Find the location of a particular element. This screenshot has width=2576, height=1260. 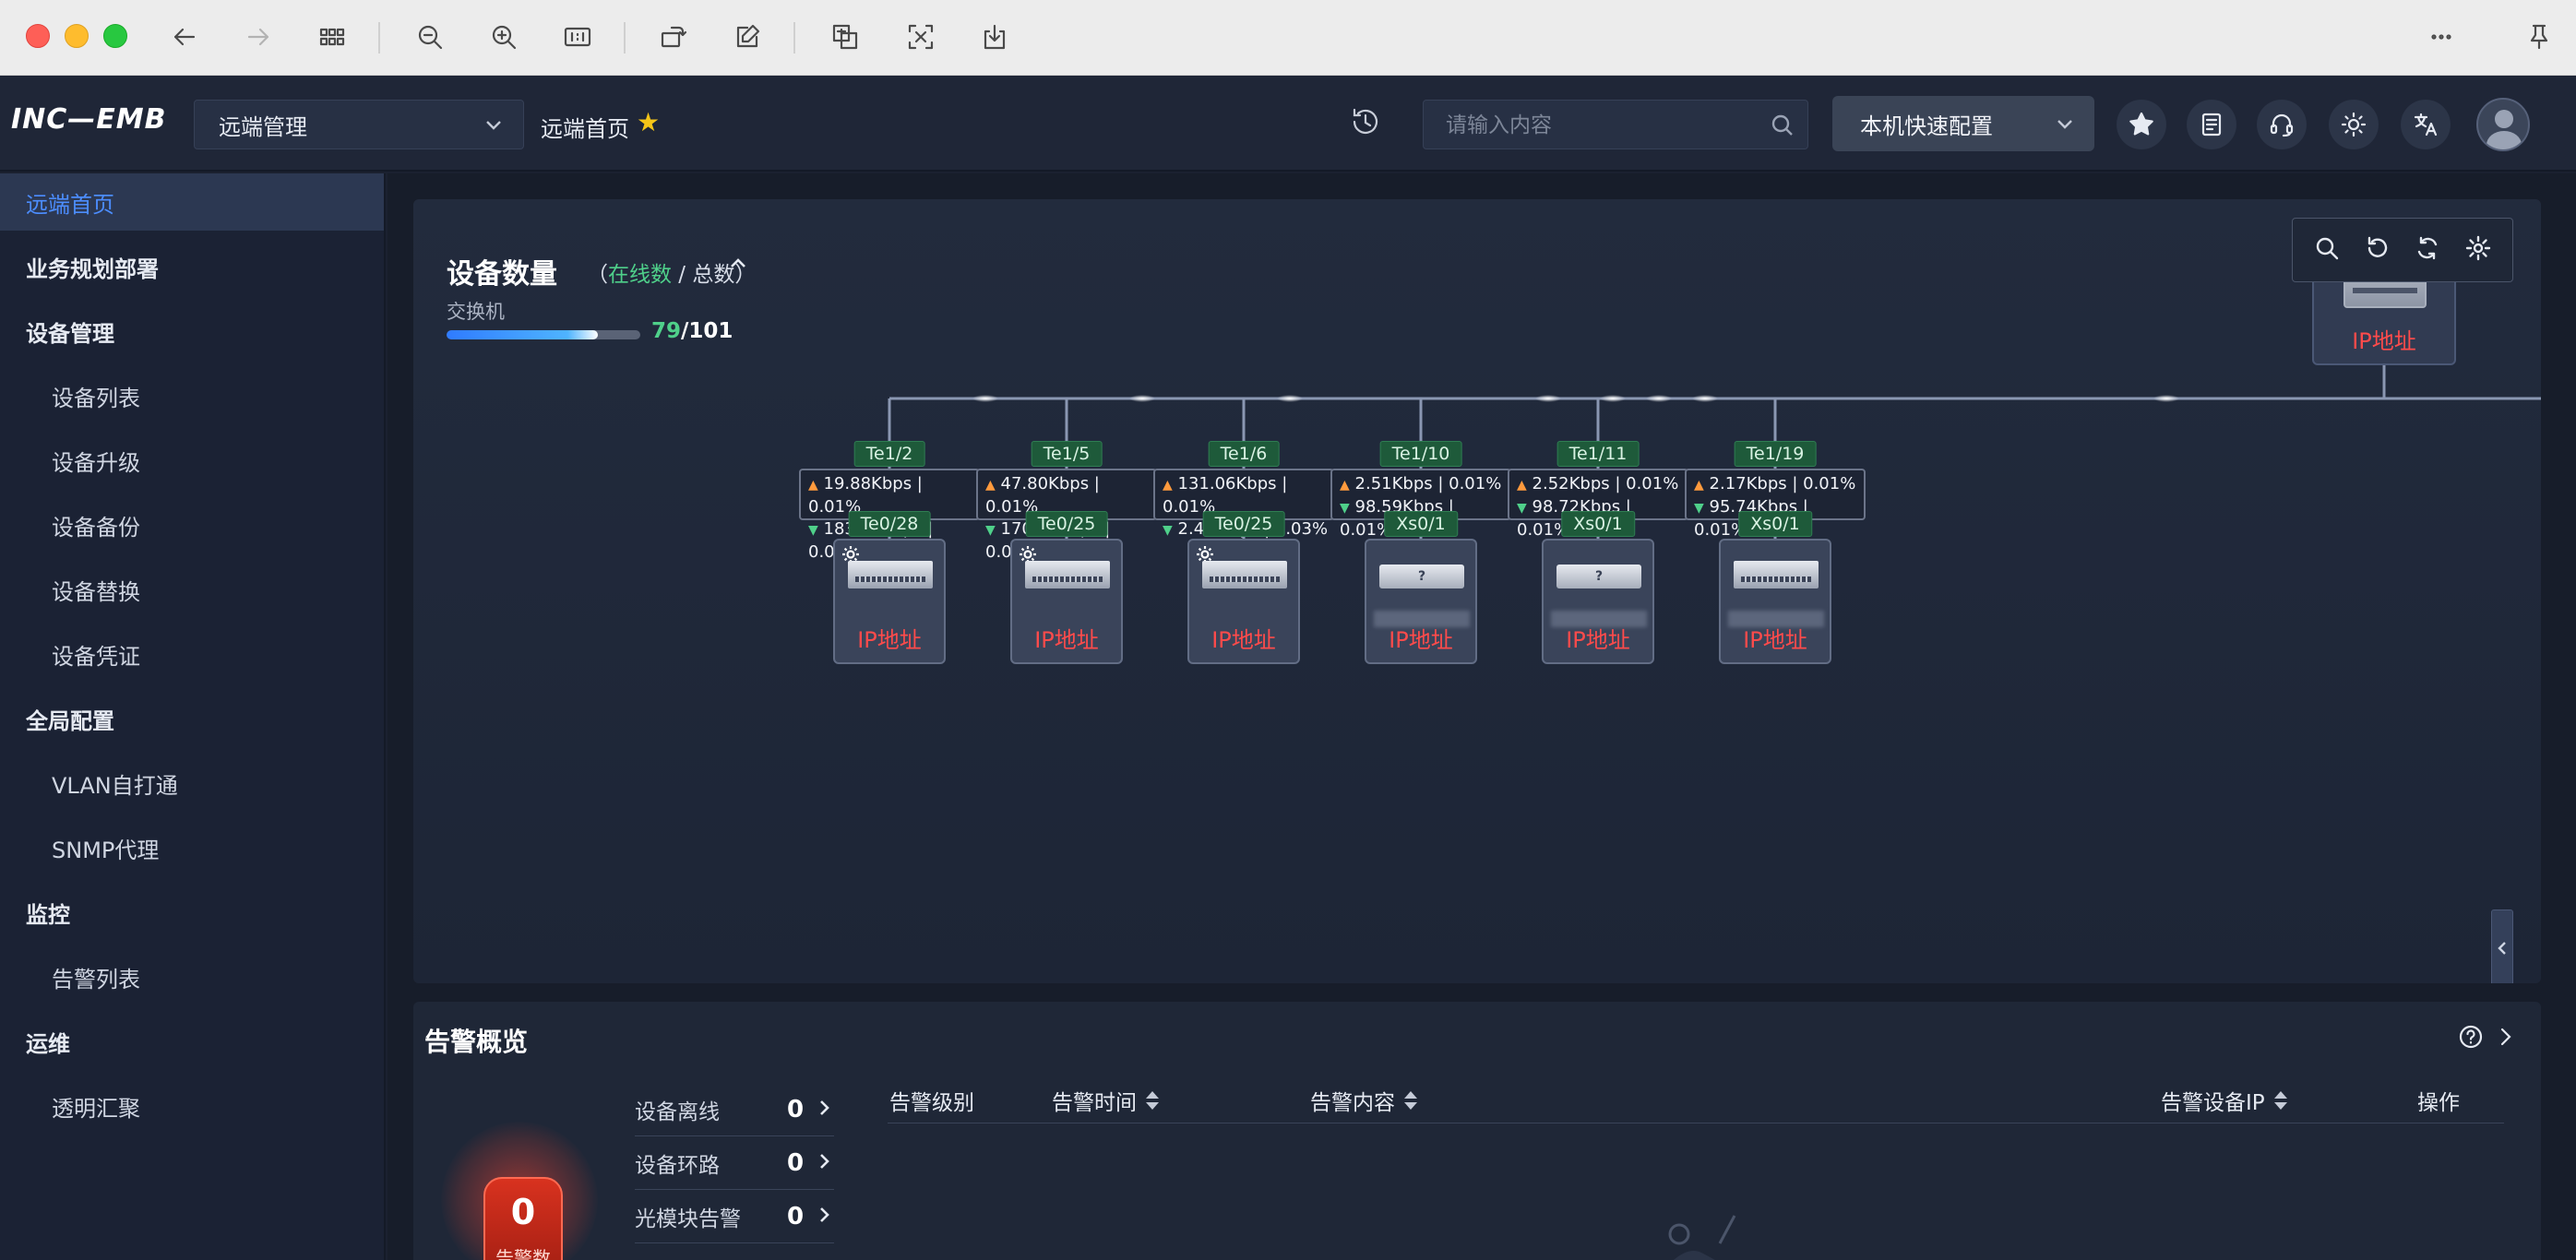

rotate-icon is located at coordinates (673, 37).